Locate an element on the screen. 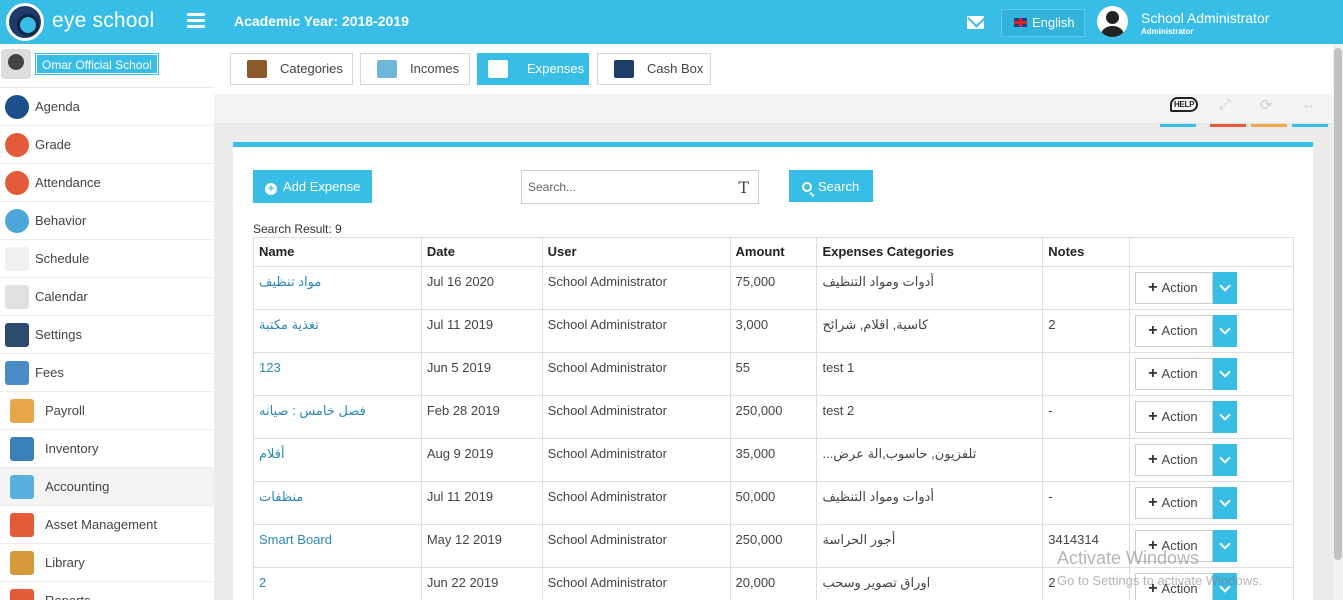 The image size is (1343, 600). column-header-category: Expenses Categories is located at coordinates (930, 252).